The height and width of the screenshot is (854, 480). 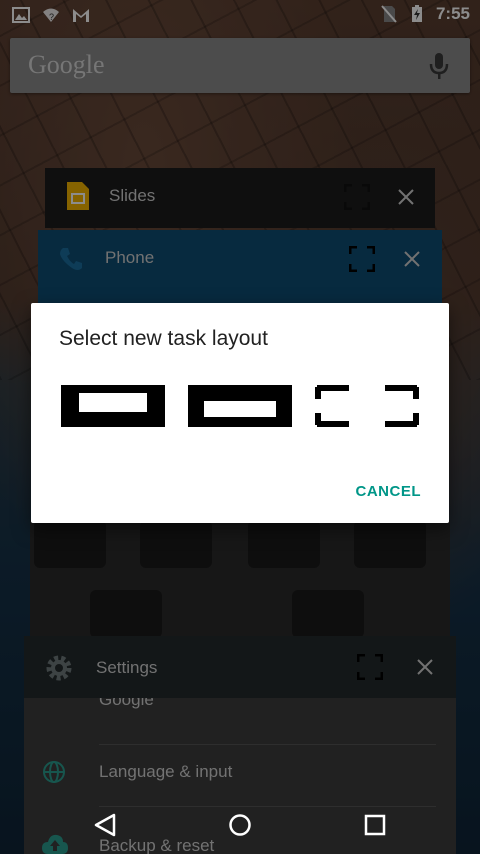 What do you see at coordinates (375, 825) in the screenshot?
I see `recents-icon` at bounding box center [375, 825].